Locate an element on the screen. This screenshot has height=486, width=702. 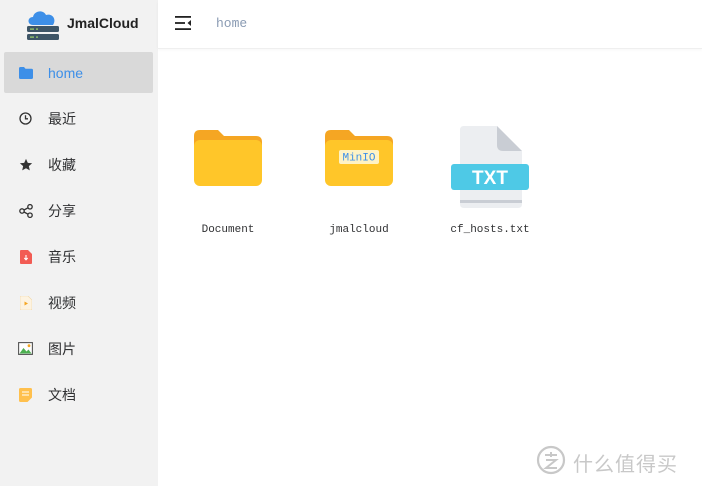
minio-folder-icon: MinIO is located at coordinates (359, 158).